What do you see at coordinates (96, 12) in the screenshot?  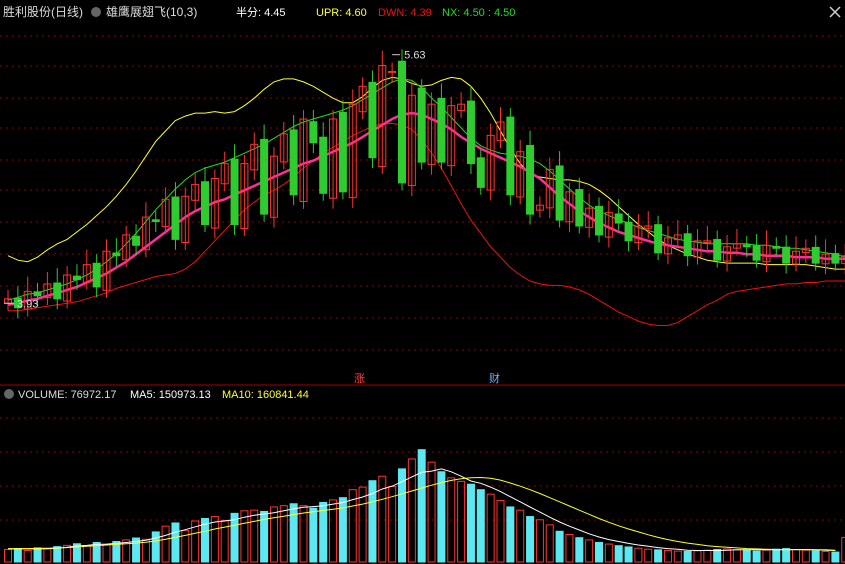 I see `dropdown-icon` at bounding box center [96, 12].